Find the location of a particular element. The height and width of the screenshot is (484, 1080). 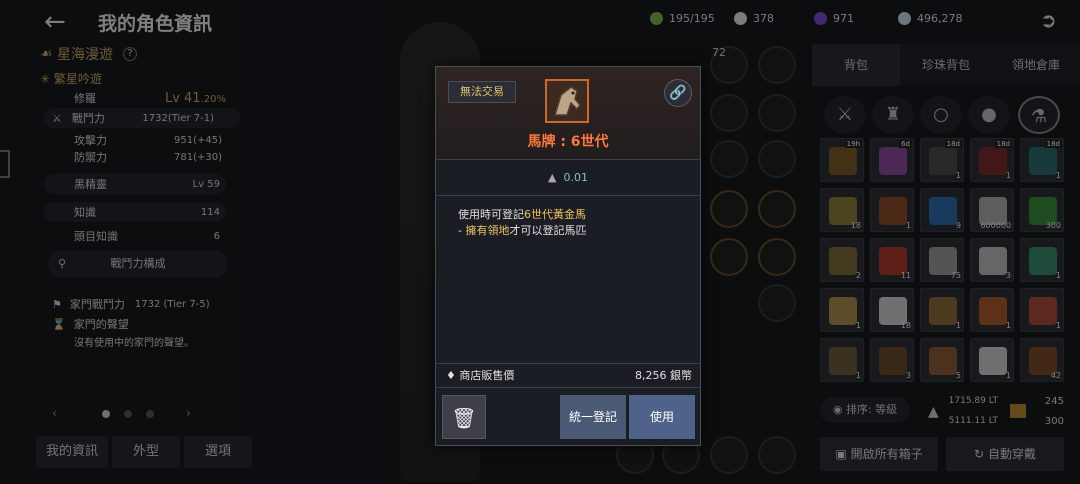

item-count: 600000 is located at coordinates (995, 225).